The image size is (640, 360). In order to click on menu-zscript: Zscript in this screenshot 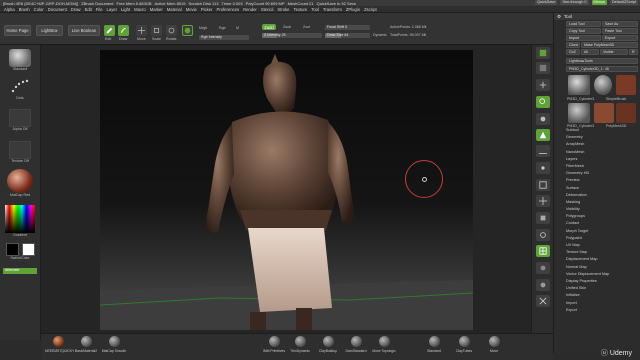, I will do `click(370, 9)`.